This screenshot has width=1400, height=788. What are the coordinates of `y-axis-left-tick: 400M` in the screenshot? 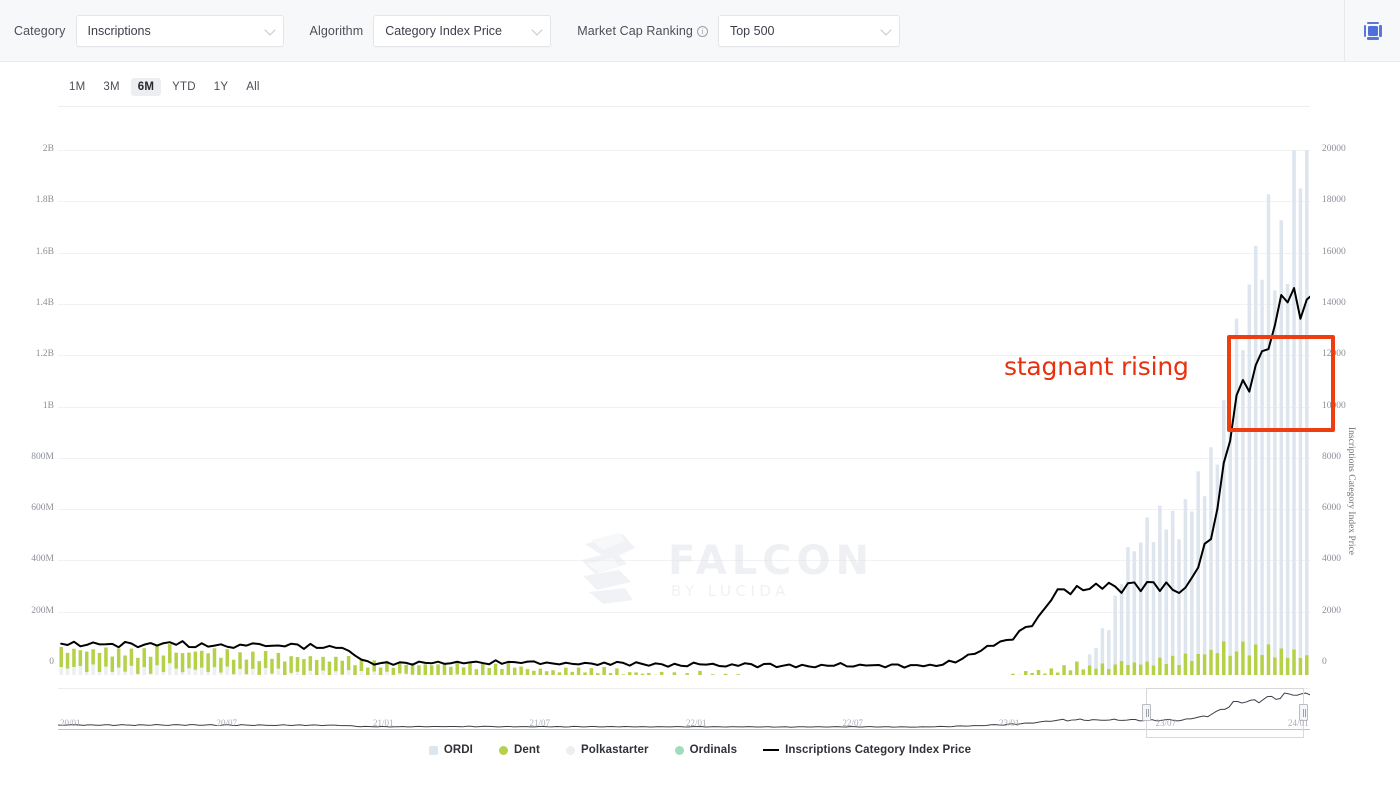 It's located at (42, 559).